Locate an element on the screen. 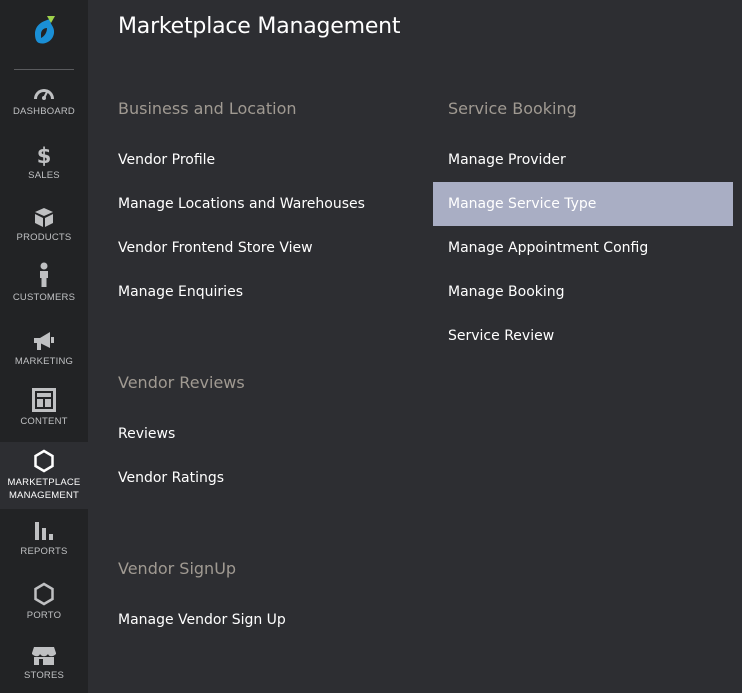 The width and height of the screenshot is (742, 693). page-title: Marketplace Management is located at coordinates (259, 26).